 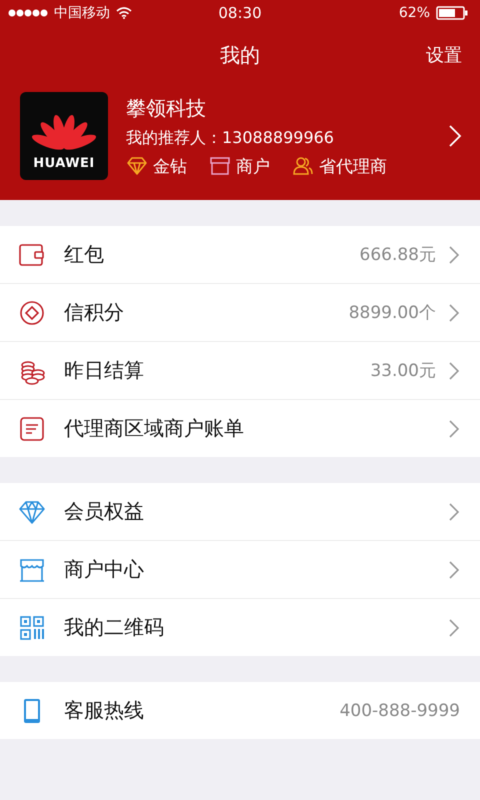 What do you see at coordinates (94, 312) in the screenshot?
I see `row-label: 信积分` at bounding box center [94, 312].